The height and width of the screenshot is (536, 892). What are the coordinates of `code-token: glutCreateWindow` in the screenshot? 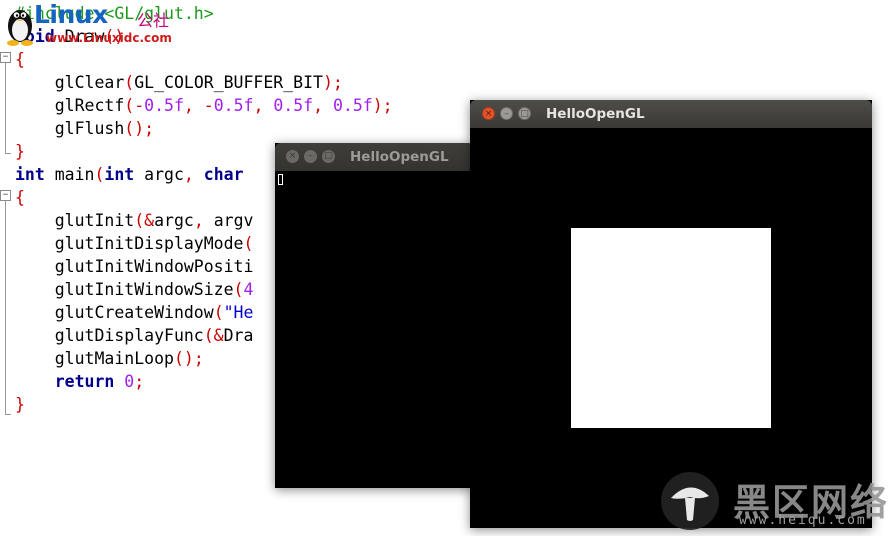 It's located at (114, 312).